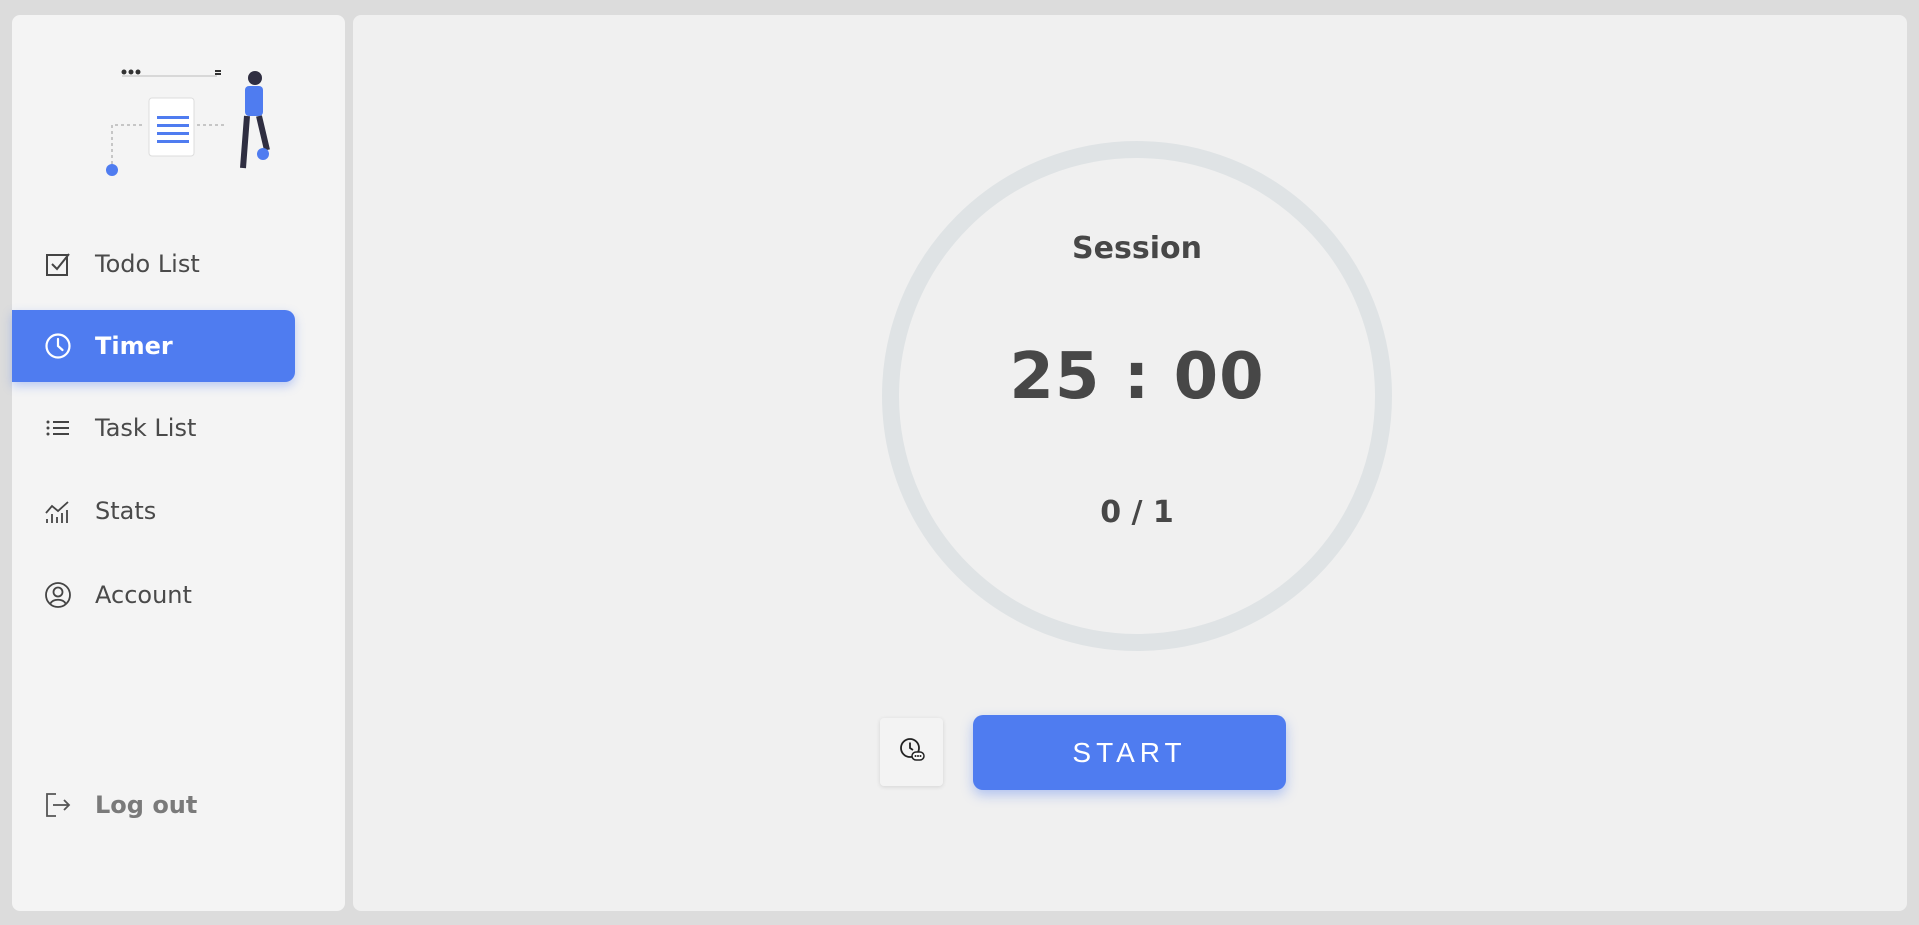  I want to click on timer-settings-button, so click(911, 752).